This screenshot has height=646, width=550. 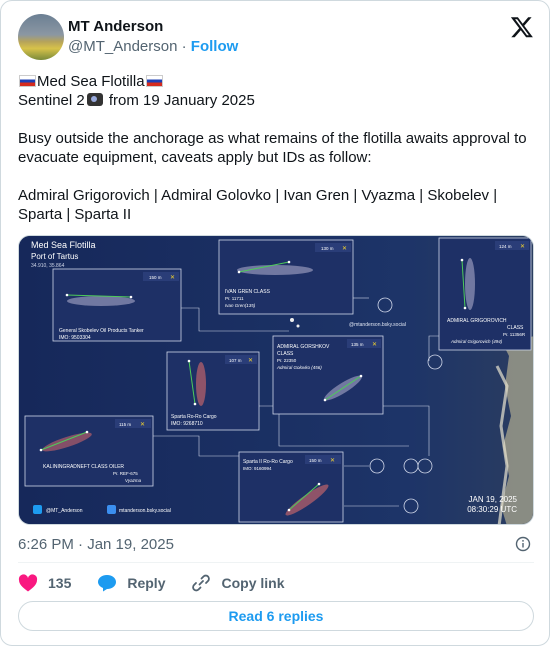 I want to click on ship-name: Ivan Gren(135), so click(x=240, y=305).